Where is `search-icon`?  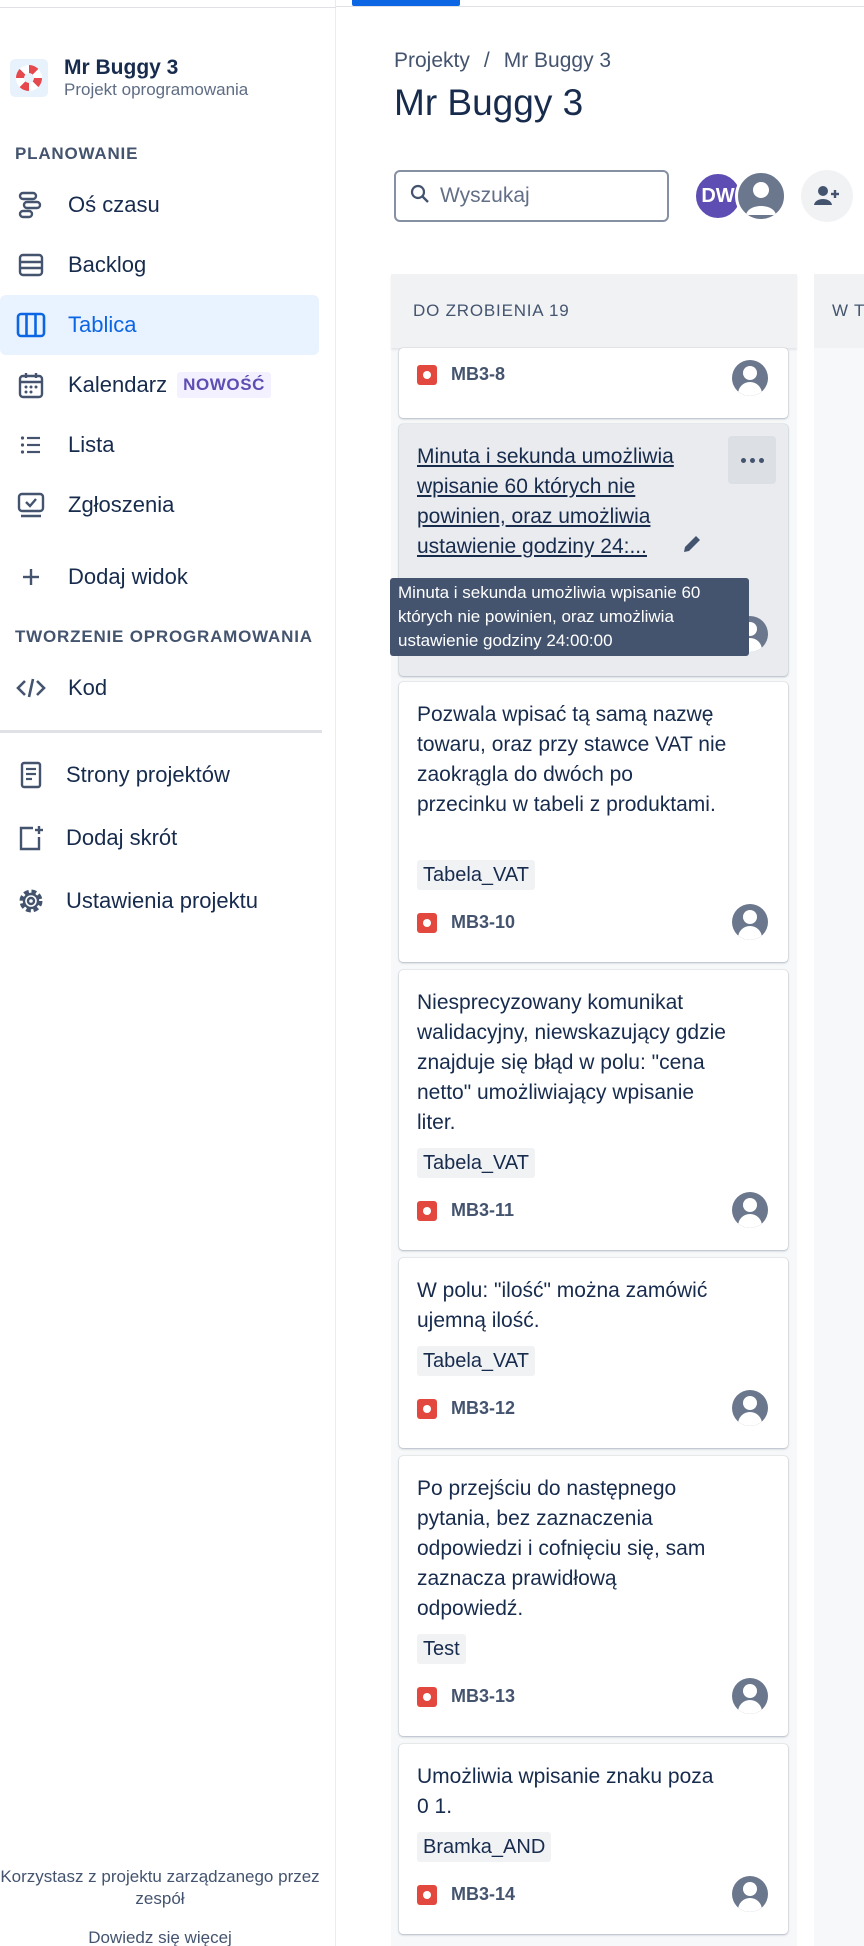 search-icon is located at coordinates (420, 196).